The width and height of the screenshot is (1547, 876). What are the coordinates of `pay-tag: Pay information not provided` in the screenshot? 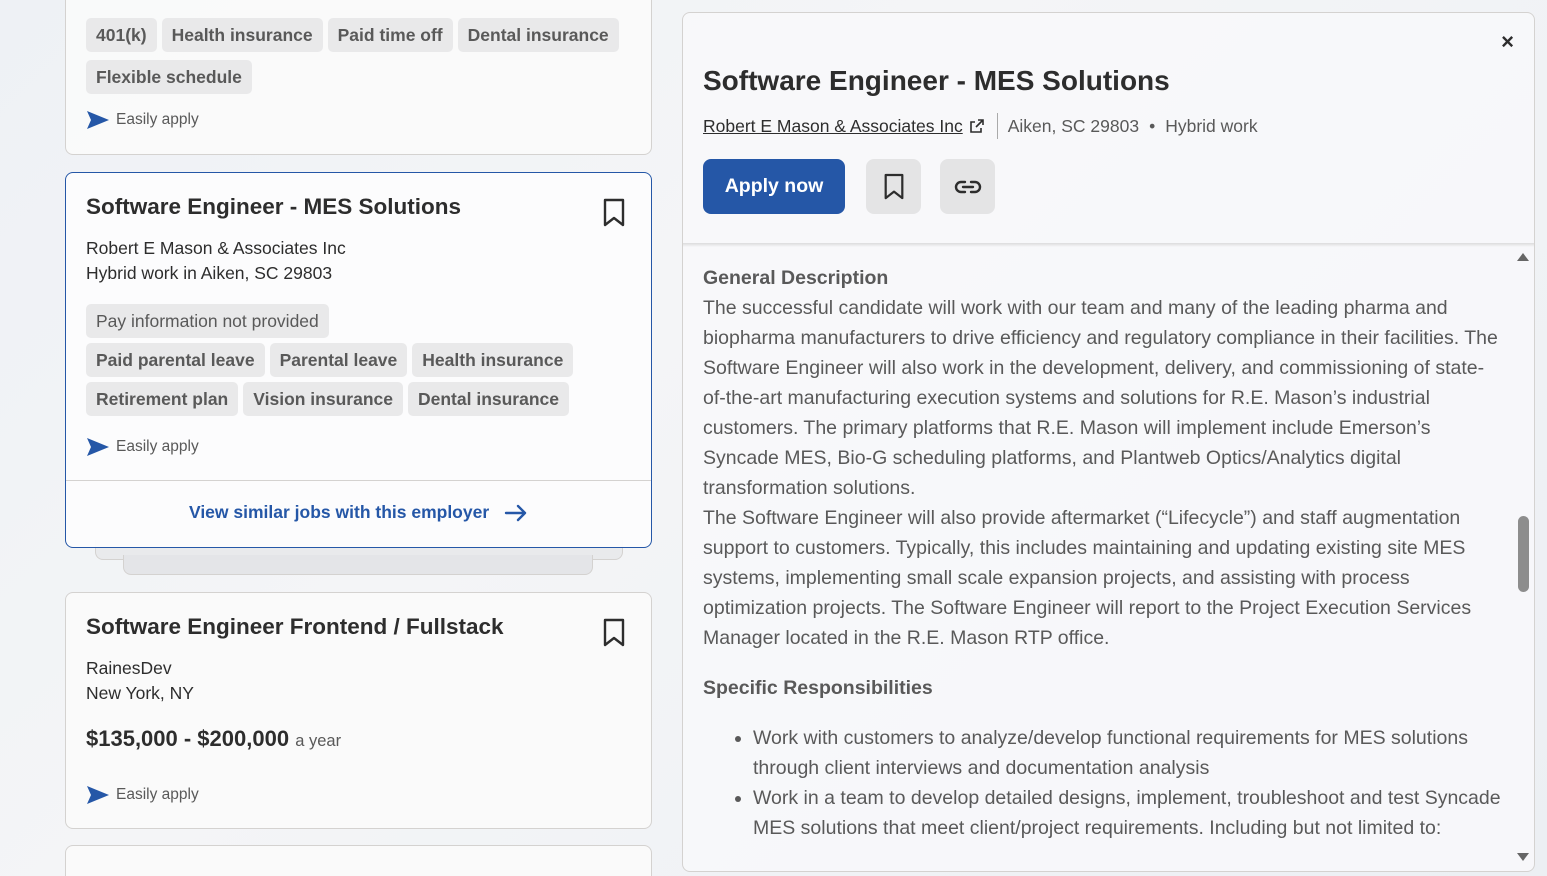 It's located at (207, 321).